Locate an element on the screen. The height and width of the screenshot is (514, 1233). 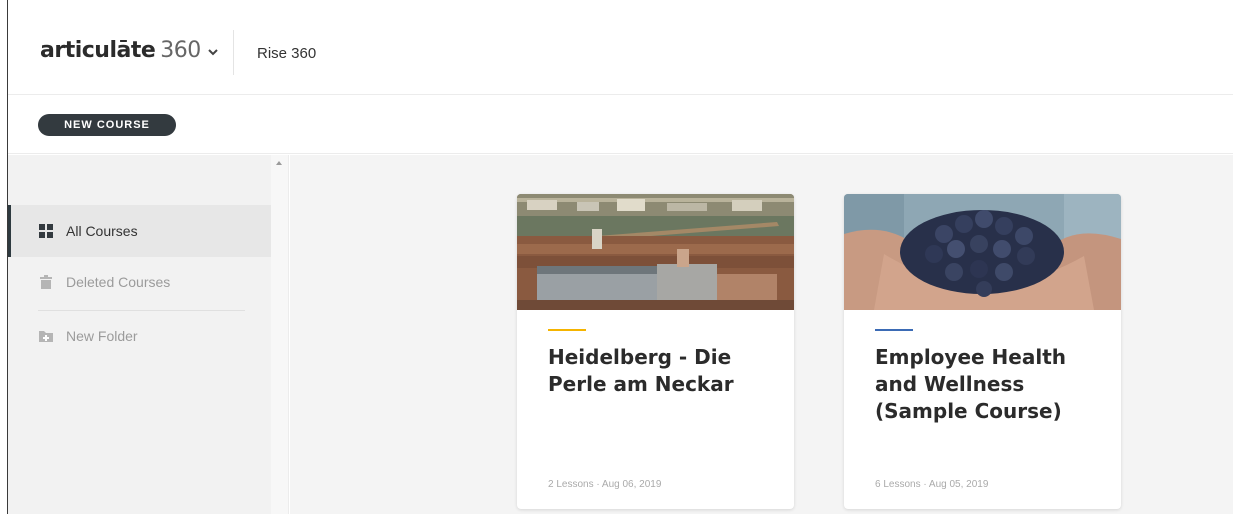
sidebar-item-new-folder: New Folder is located at coordinates (139, 336).